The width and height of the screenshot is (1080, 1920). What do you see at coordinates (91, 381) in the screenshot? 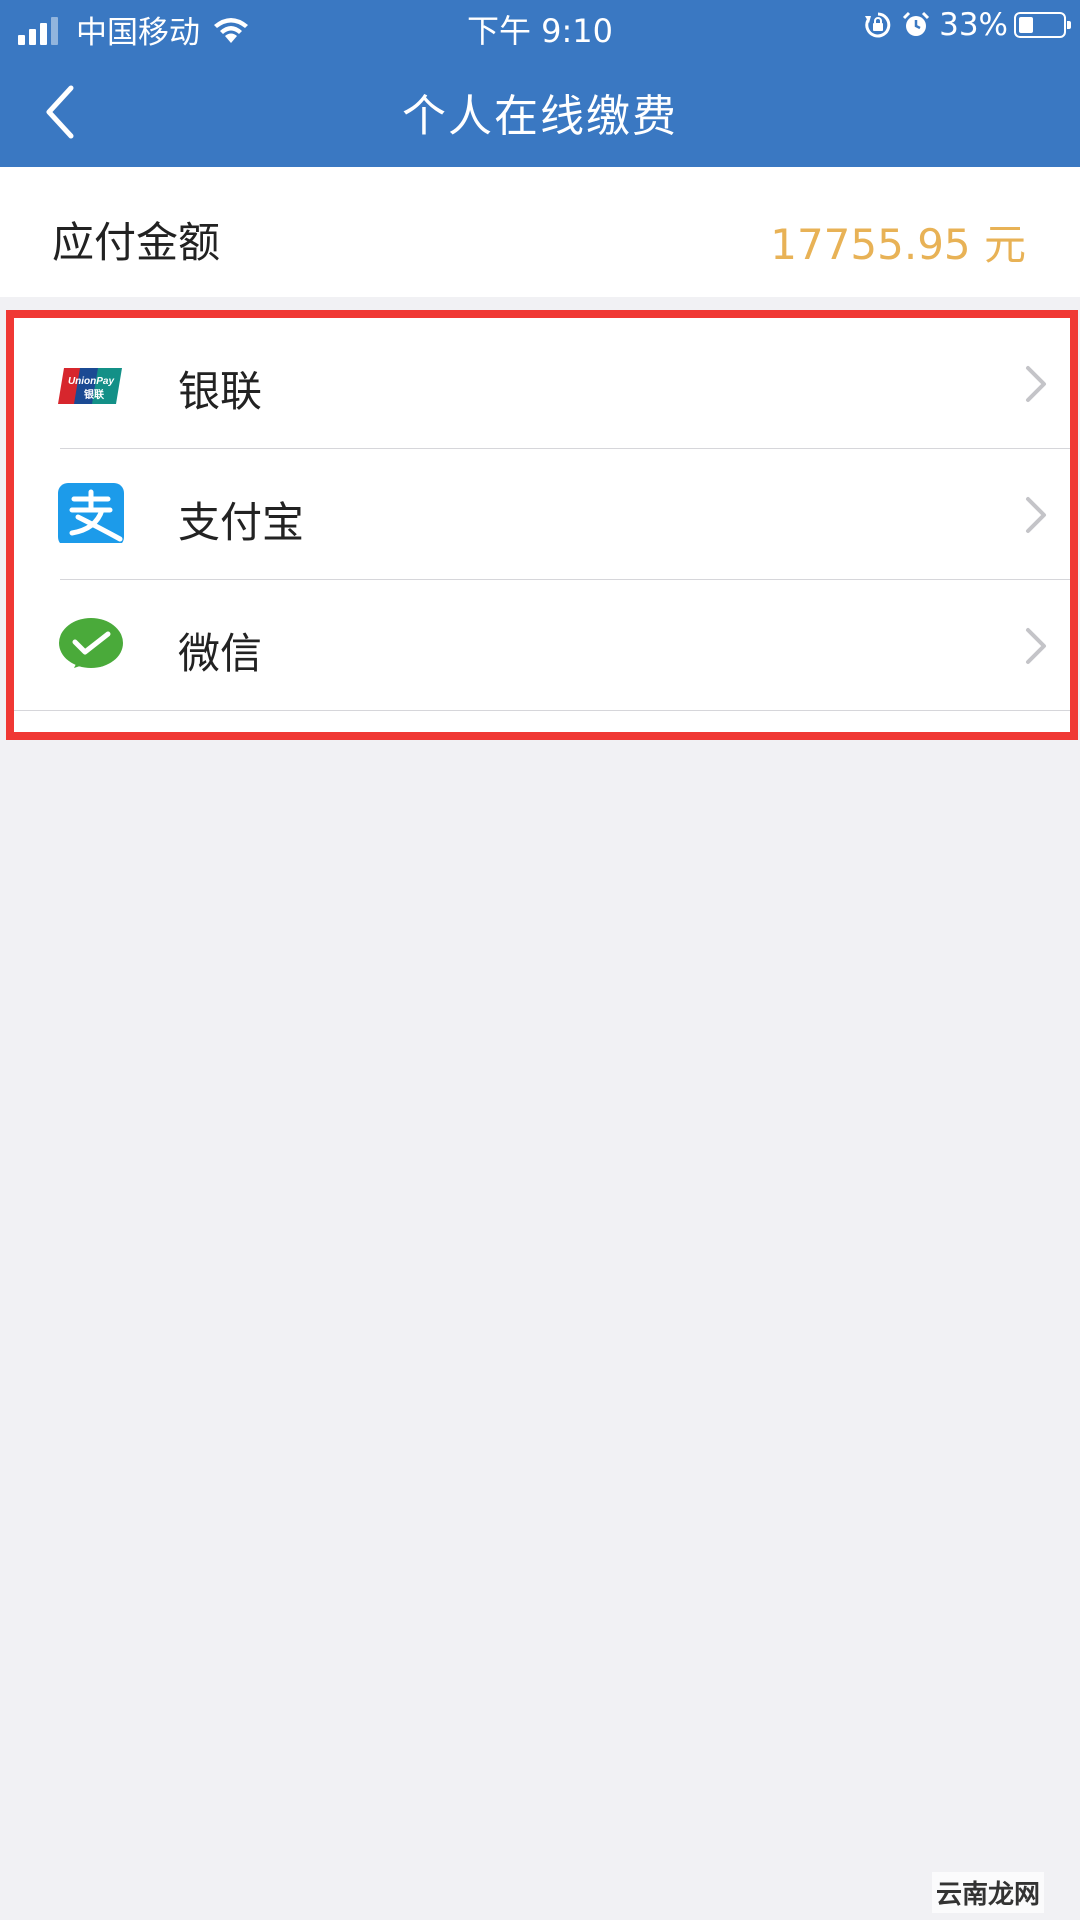
I see `svg-text: UnionPay` at bounding box center [91, 381].